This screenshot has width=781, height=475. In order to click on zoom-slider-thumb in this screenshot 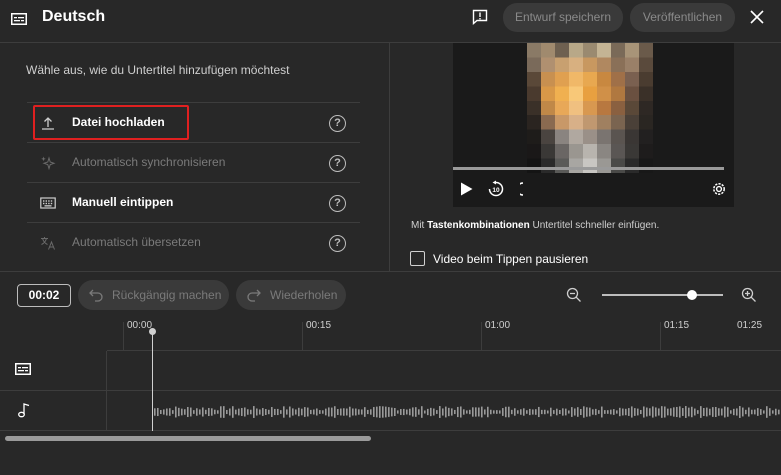, I will do `click(692, 295)`.